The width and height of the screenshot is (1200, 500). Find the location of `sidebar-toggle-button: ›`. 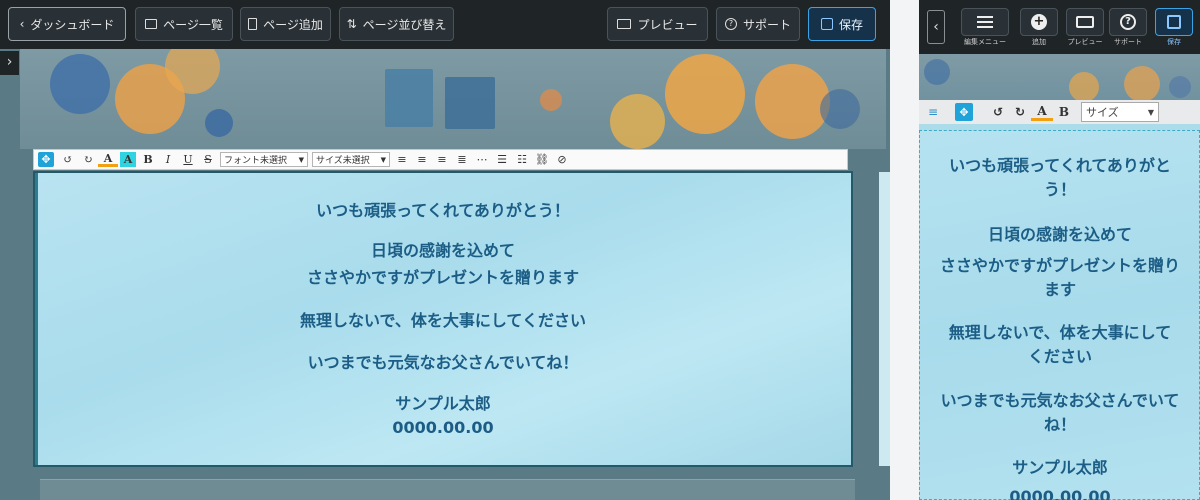

sidebar-toggle-button: › is located at coordinates (9, 63).